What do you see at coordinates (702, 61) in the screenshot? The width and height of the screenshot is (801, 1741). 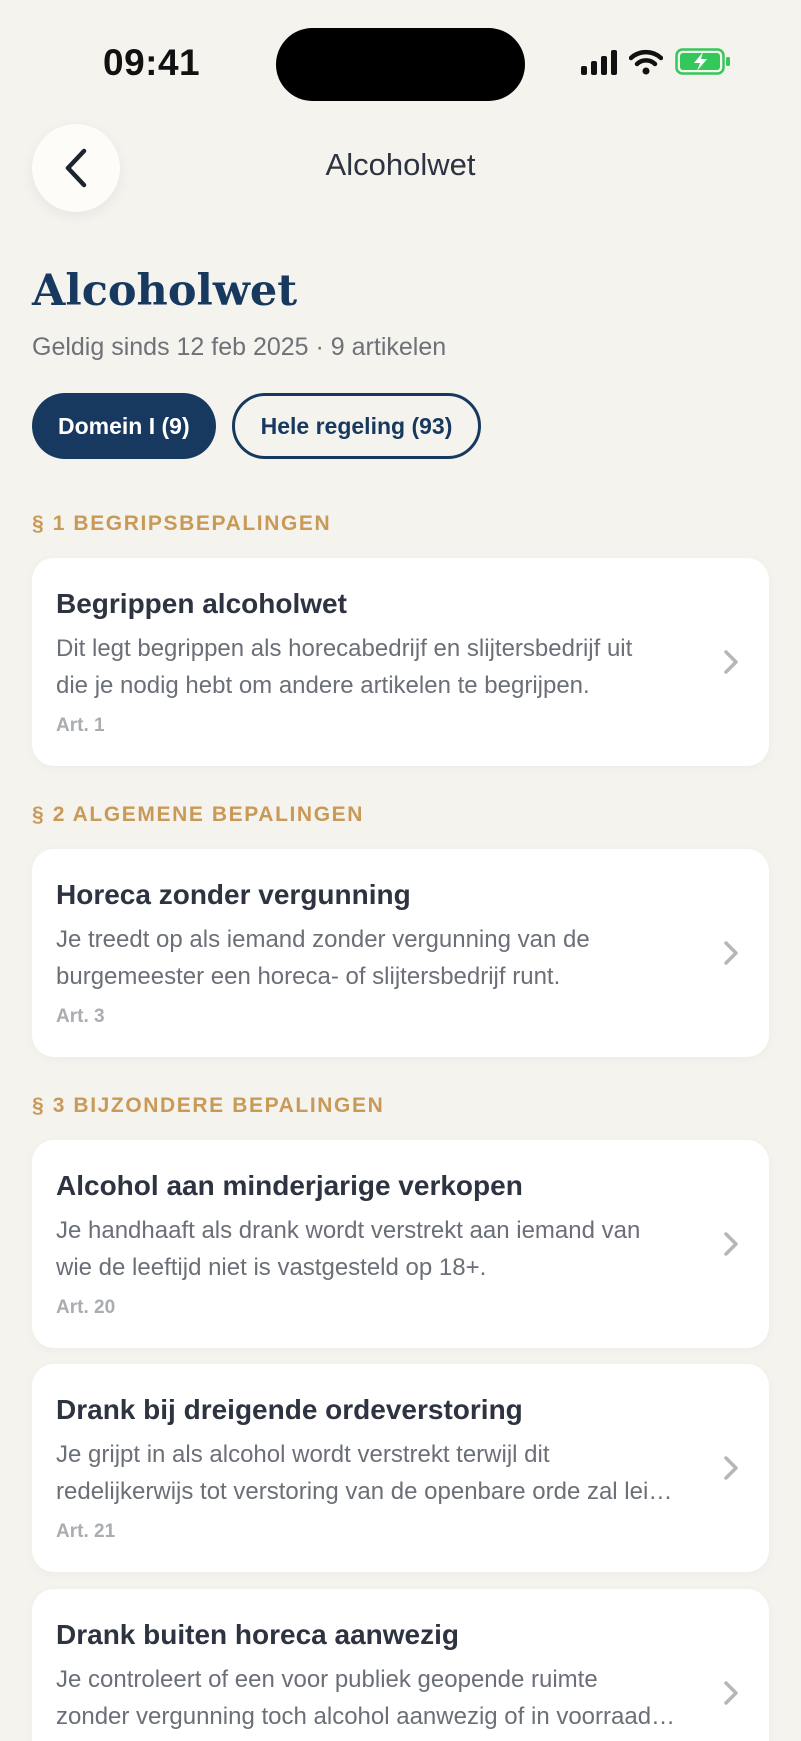 I see `battery-charging-icon` at bounding box center [702, 61].